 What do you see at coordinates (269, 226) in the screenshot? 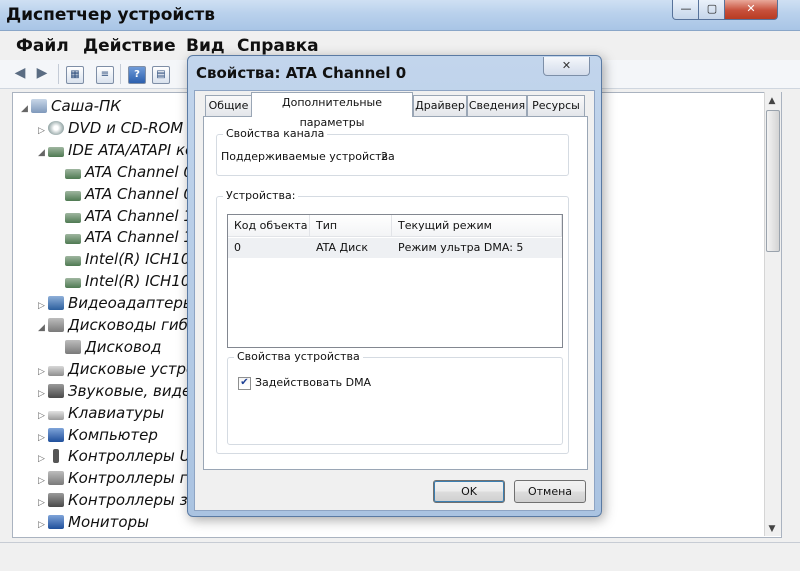
I see `column-object-code: Код объекта` at bounding box center [269, 226].